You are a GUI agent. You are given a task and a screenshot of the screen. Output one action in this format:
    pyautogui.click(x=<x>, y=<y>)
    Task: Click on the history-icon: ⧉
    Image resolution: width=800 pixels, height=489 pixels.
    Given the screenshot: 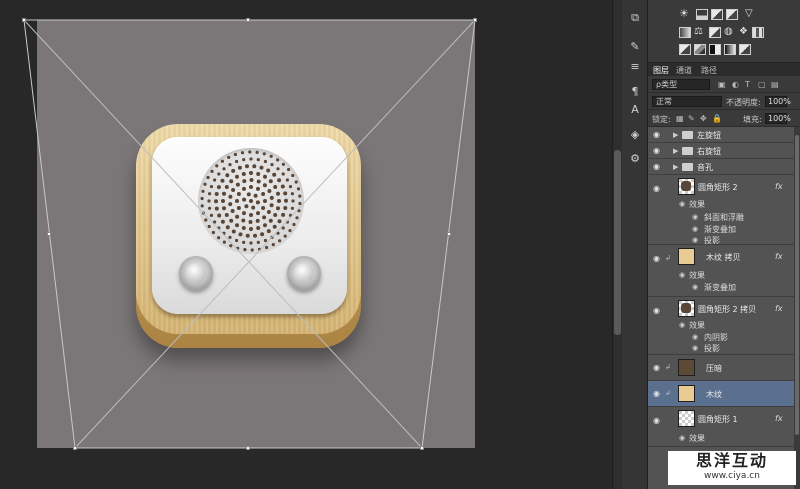 What is the action you would take?
    pyautogui.click(x=635, y=18)
    